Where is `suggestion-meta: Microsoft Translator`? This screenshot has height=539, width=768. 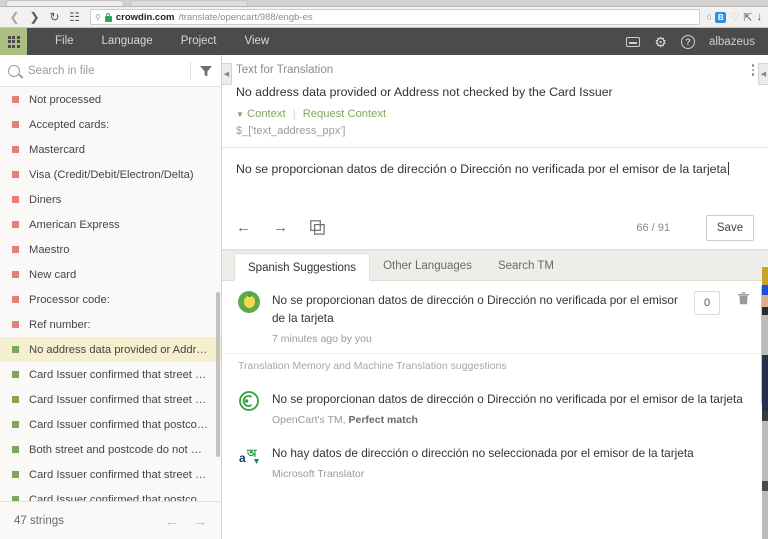
suggestion-meta: Microsoft Translator is located at coordinates (318, 474).